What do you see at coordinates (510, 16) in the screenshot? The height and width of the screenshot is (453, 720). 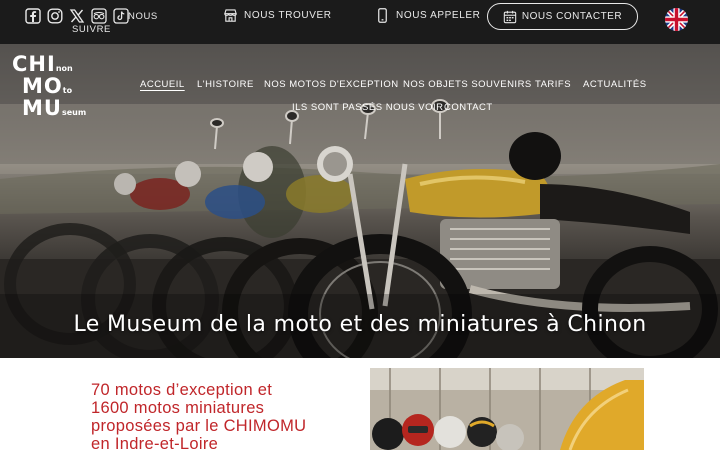 I see `calendar-icon` at bounding box center [510, 16].